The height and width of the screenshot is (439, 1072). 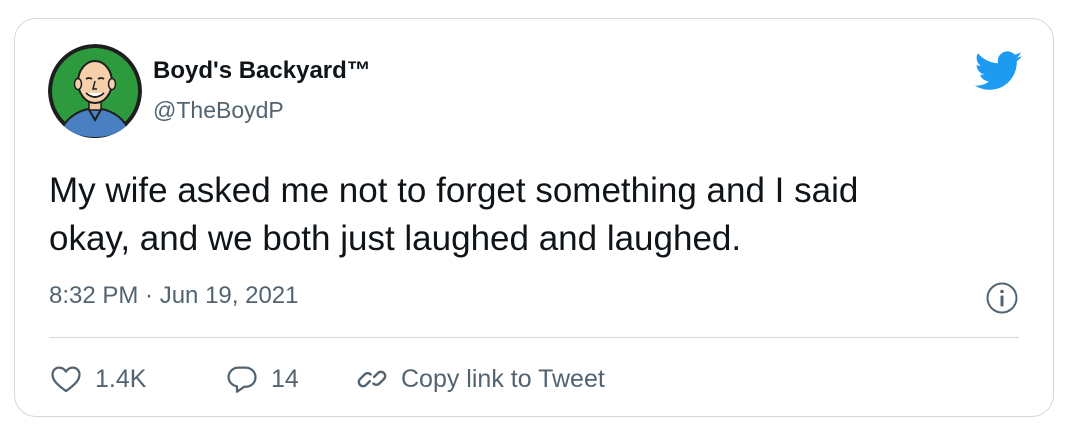 What do you see at coordinates (242, 379) in the screenshot?
I see `speech-bubble-icon` at bounding box center [242, 379].